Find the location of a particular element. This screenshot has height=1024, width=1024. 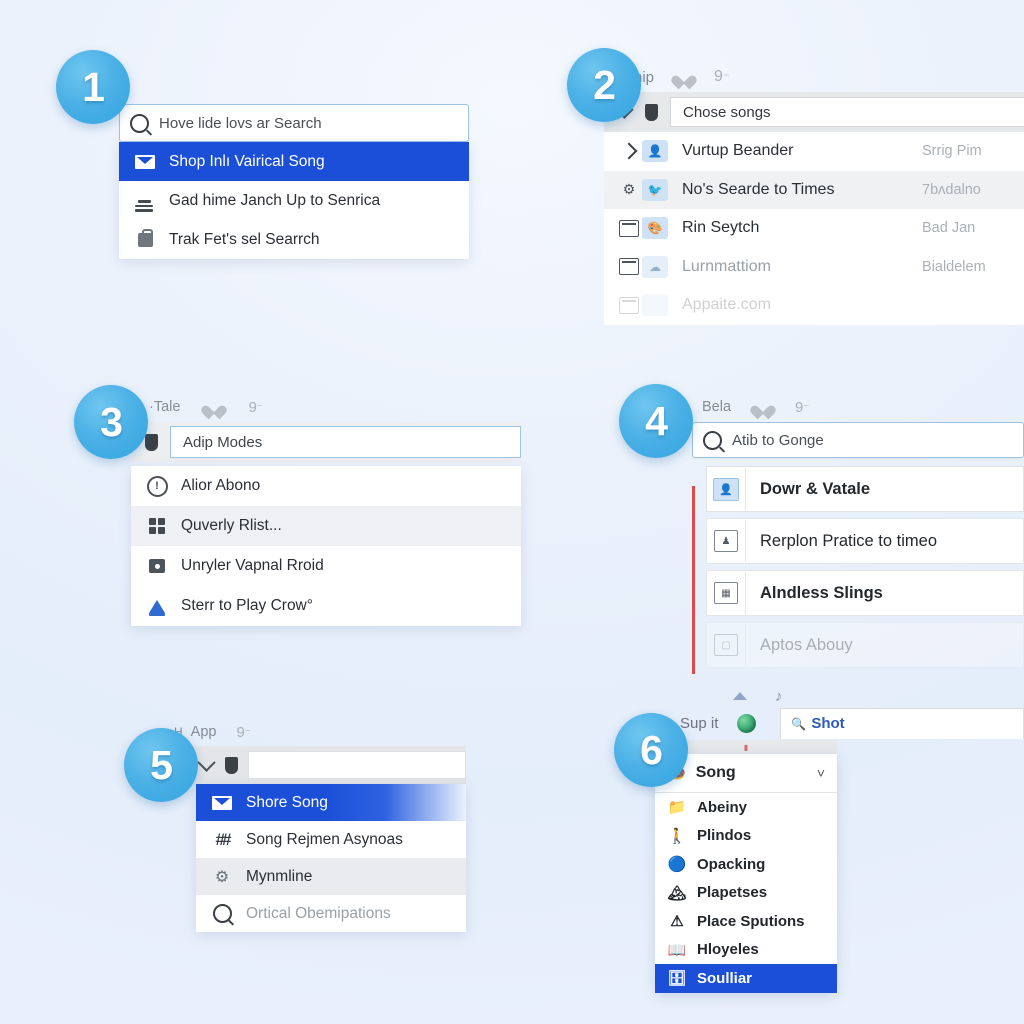

row-name: Rin Seytch is located at coordinates (721, 228).